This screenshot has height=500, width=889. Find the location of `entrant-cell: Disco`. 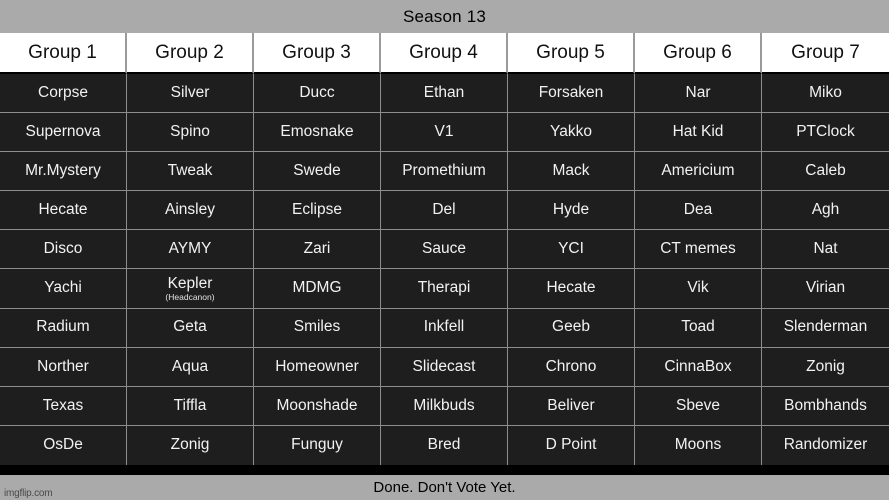

entrant-cell: Disco is located at coordinates (63, 250).